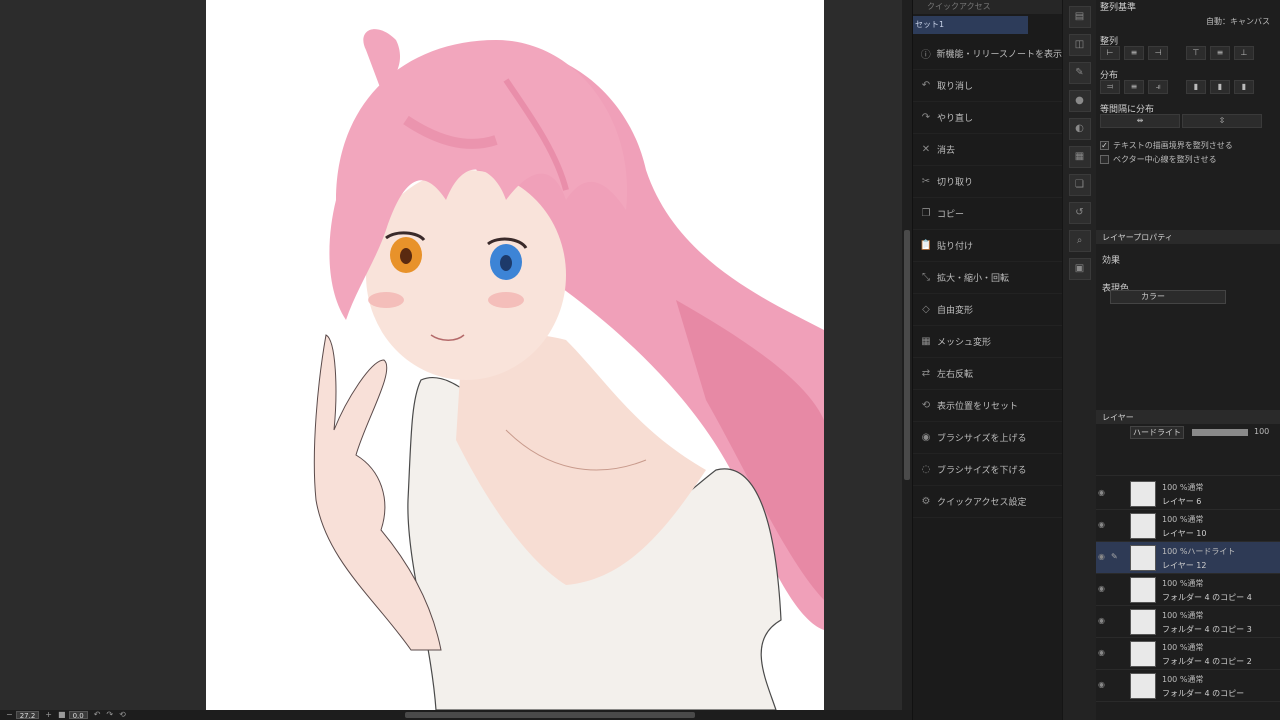 Image resolution: width=1280 pixels, height=720 pixels. Describe the element at coordinates (987, 342) in the screenshot. I see `quick-access-item: ▦ メッシュ変形` at that location.